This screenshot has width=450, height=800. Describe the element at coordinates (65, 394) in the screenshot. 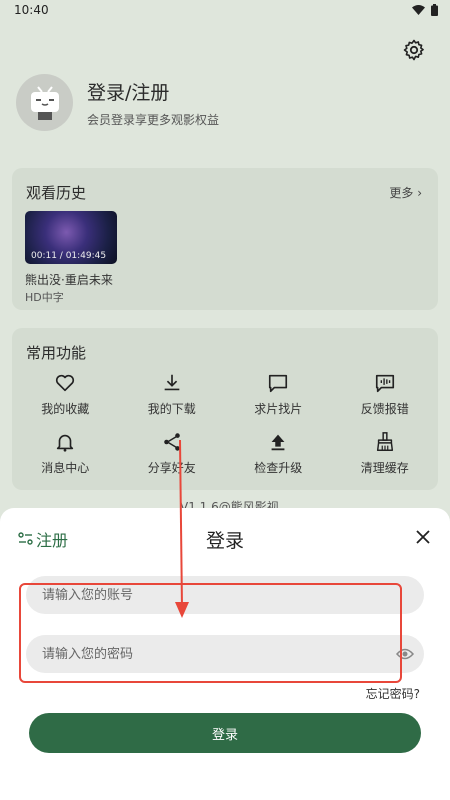

I see `function-favorites: 我的收藏` at that location.